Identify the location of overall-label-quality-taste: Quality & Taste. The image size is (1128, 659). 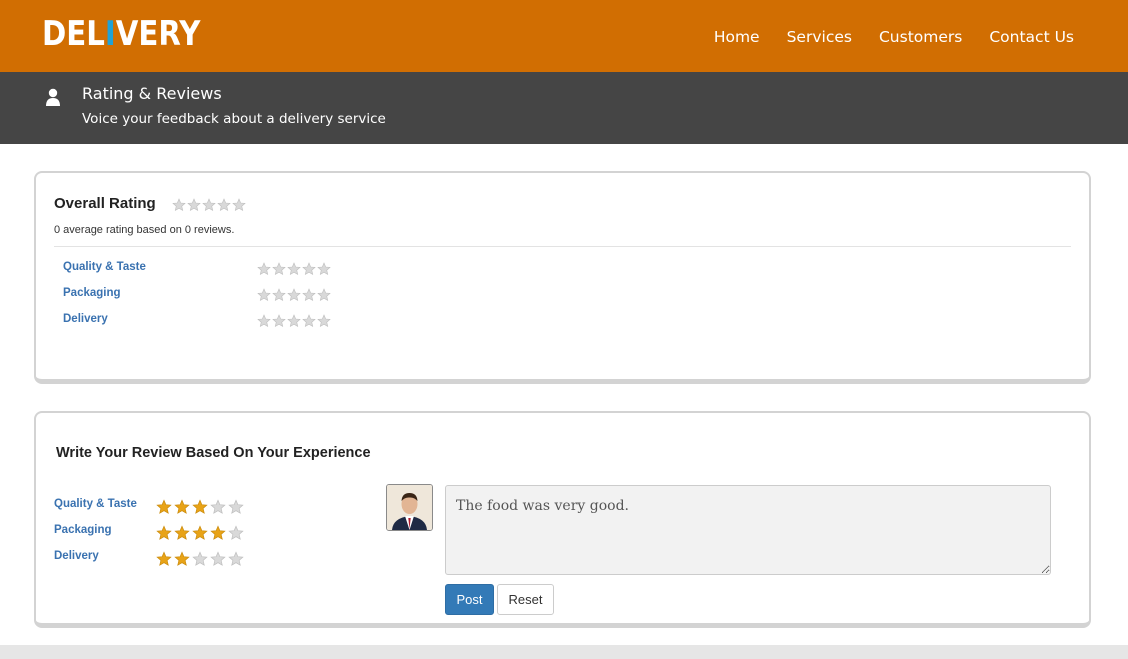
(104, 267).